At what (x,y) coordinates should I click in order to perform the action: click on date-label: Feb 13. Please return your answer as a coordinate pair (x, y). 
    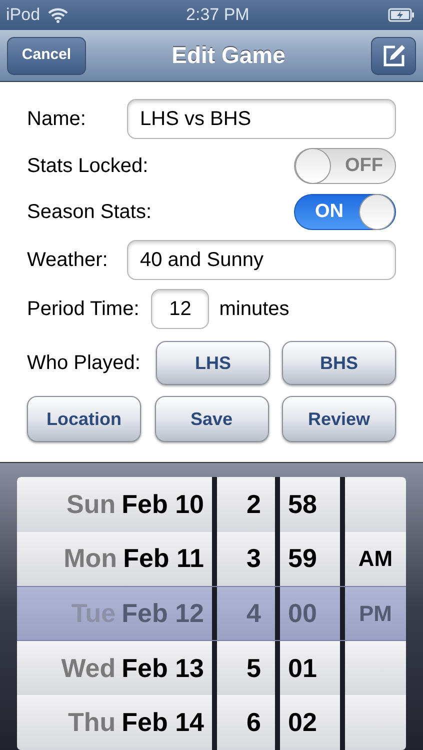
    Looking at the image, I should click on (163, 668).